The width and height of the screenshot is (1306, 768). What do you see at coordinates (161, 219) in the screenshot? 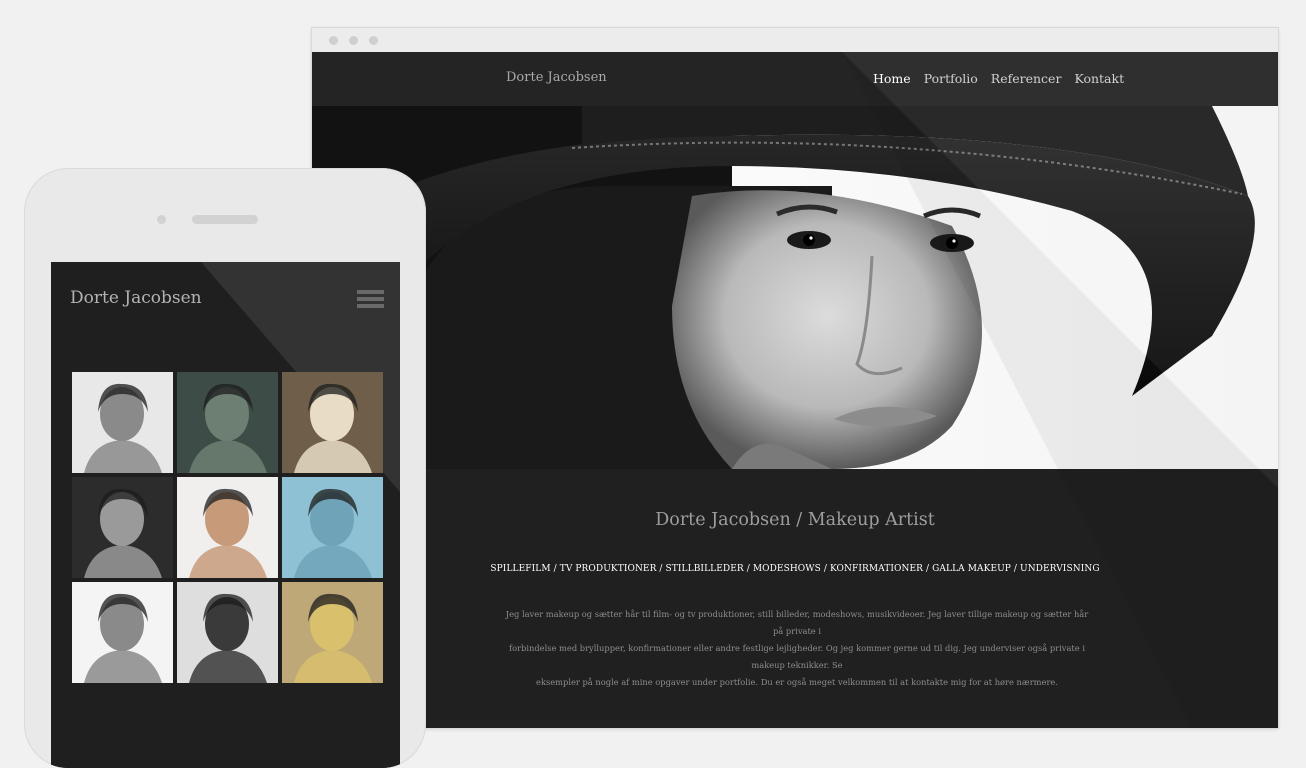
I see `phone-camera` at bounding box center [161, 219].